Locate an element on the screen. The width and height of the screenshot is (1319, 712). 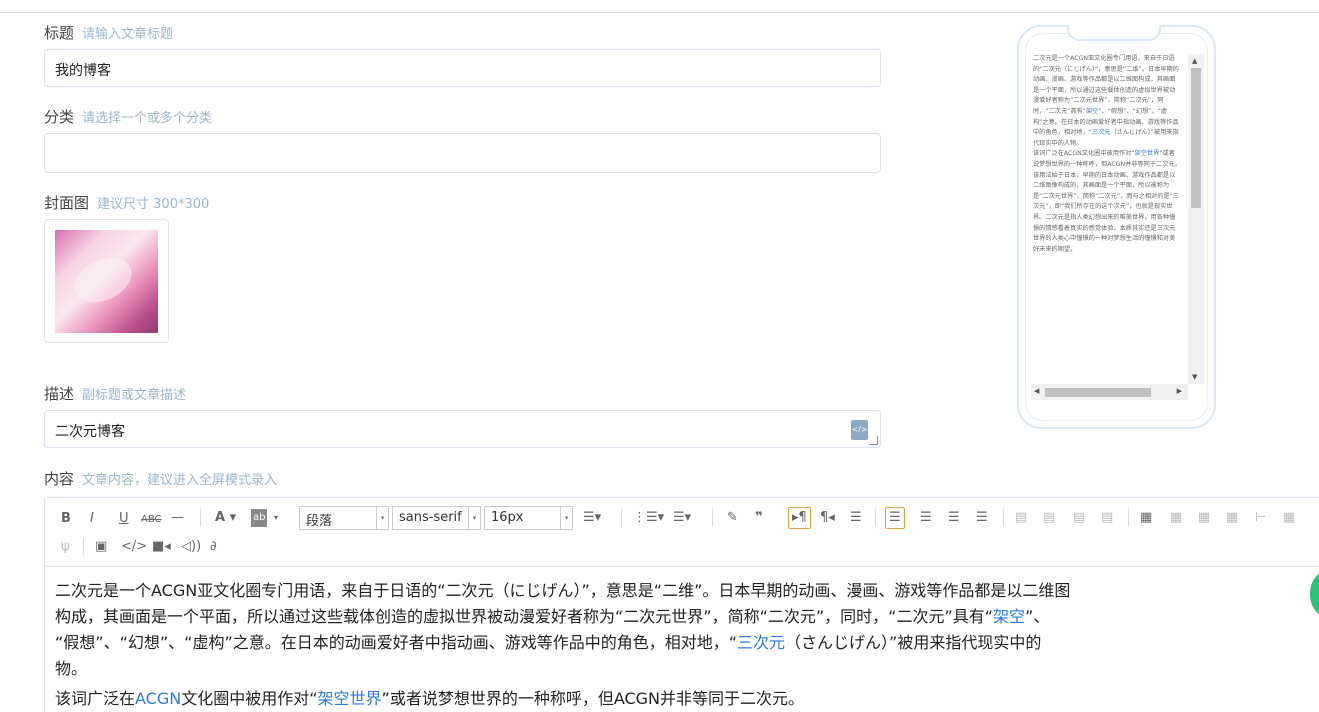
table-settings-icon: ψ is located at coordinates (65, 547).